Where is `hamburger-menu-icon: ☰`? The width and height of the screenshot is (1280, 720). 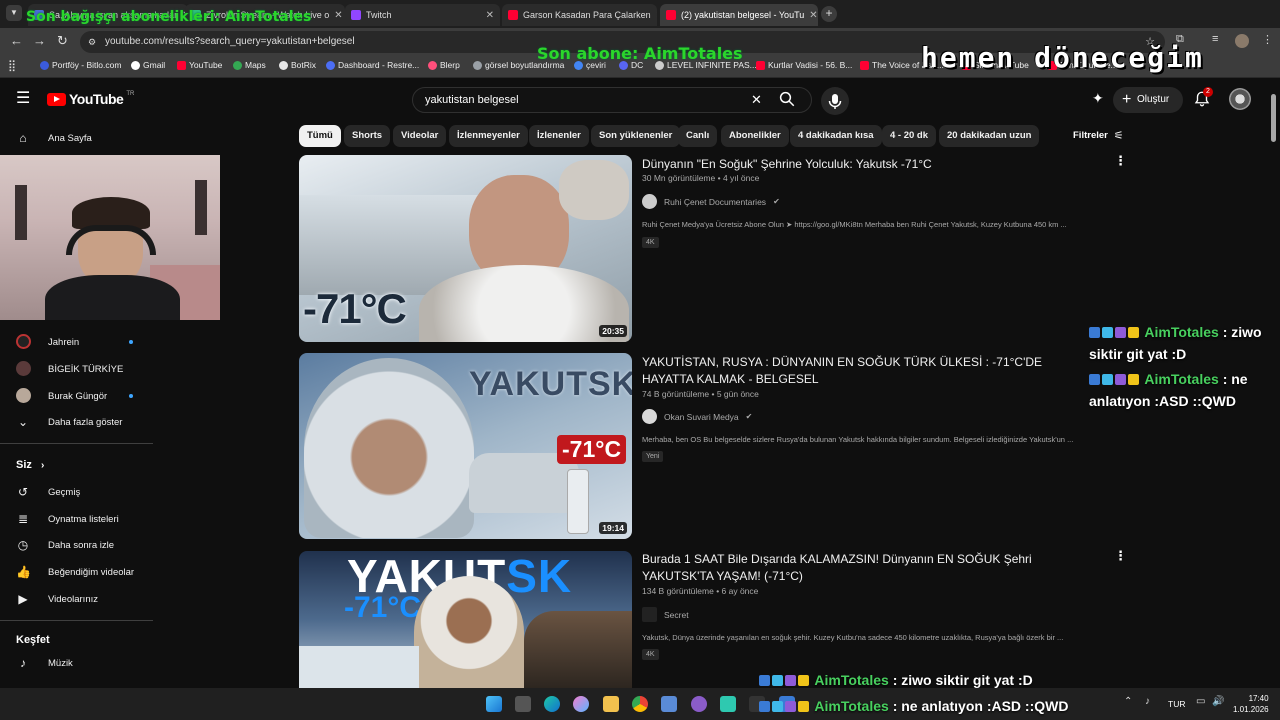 hamburger-menu-icon: ☰ is located at coordinates (23, 98).